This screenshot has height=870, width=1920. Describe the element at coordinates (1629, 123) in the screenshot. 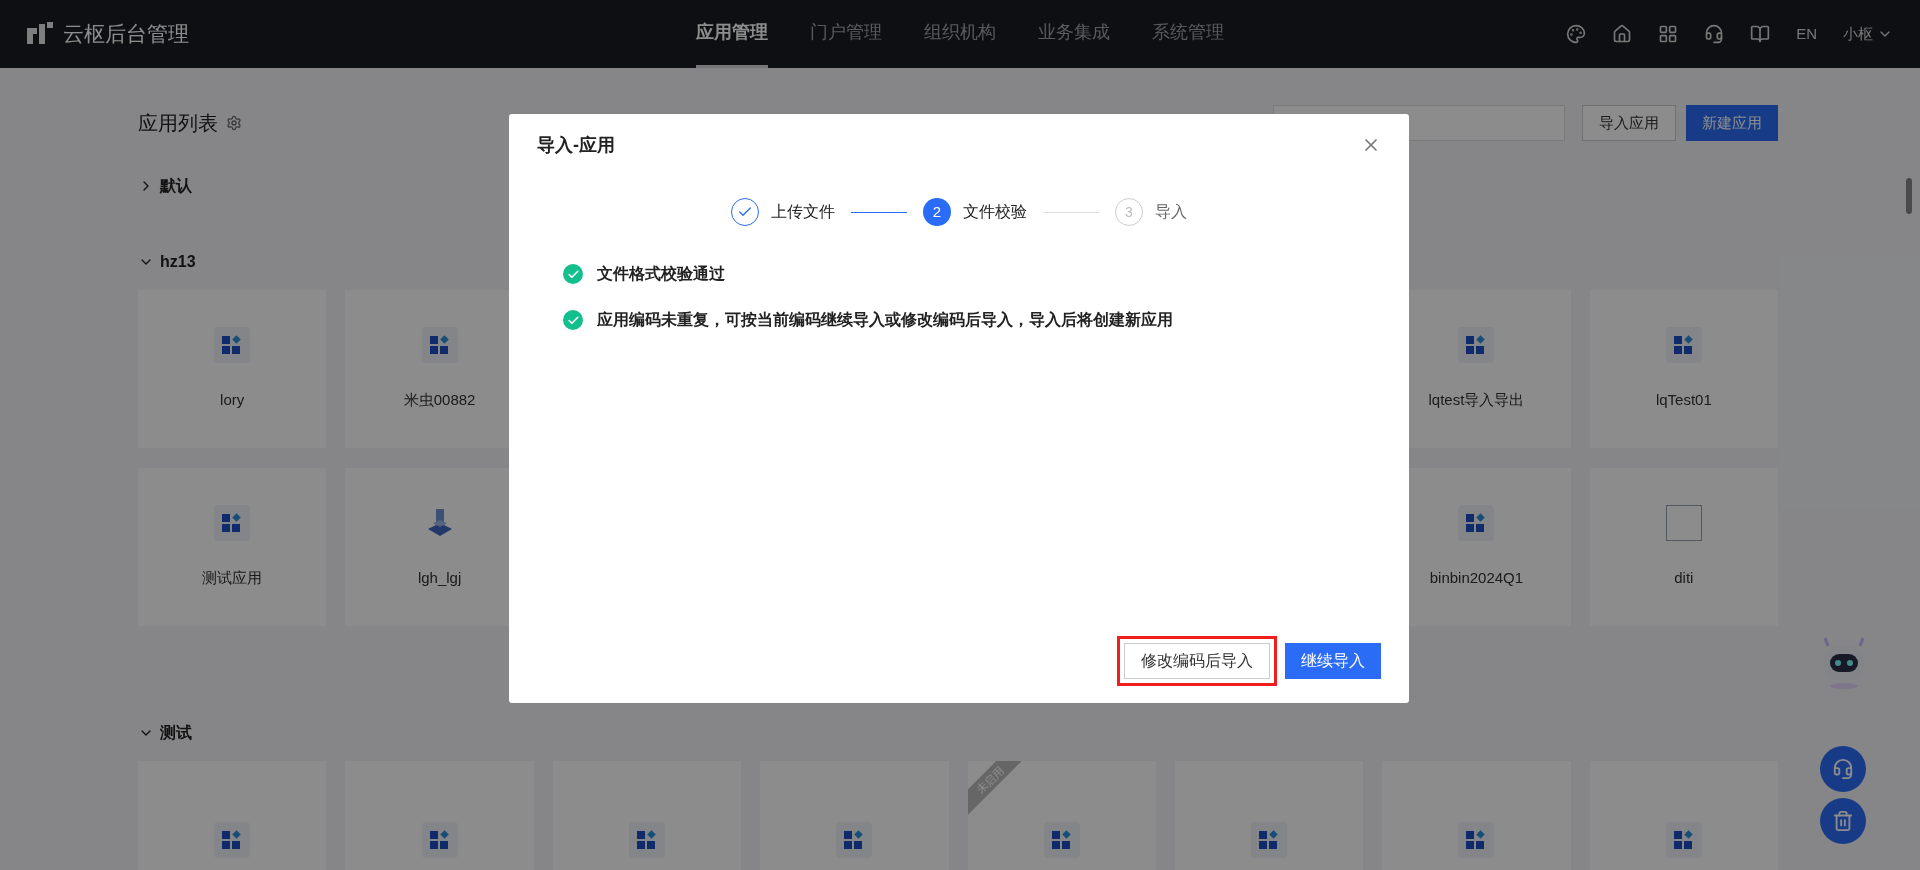

I see `import-app-button: 导入应用` at that location.